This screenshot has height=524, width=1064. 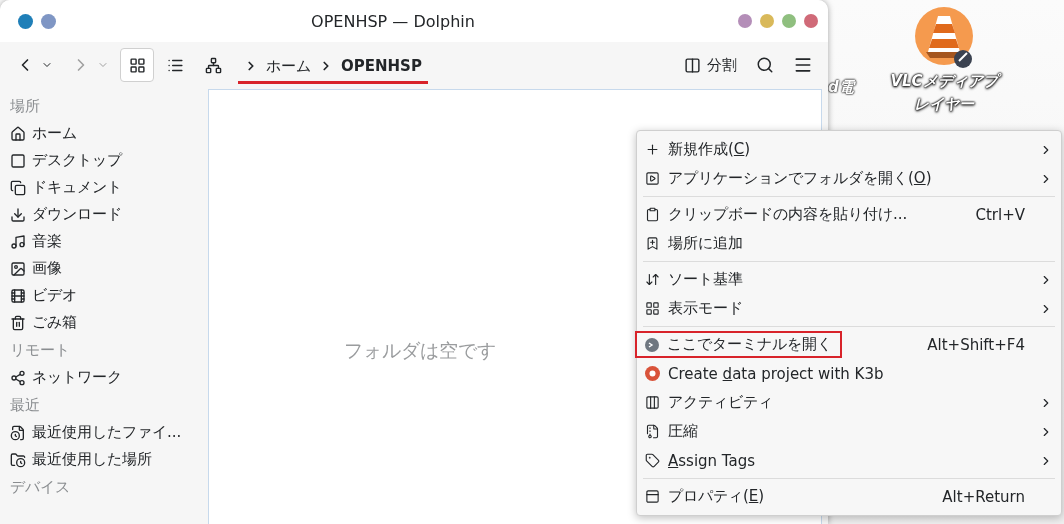 What do you see at coordinates (849, 431) in the screenshot?
I see `menu-item: 圧縮` at bounding box center [849, 431].